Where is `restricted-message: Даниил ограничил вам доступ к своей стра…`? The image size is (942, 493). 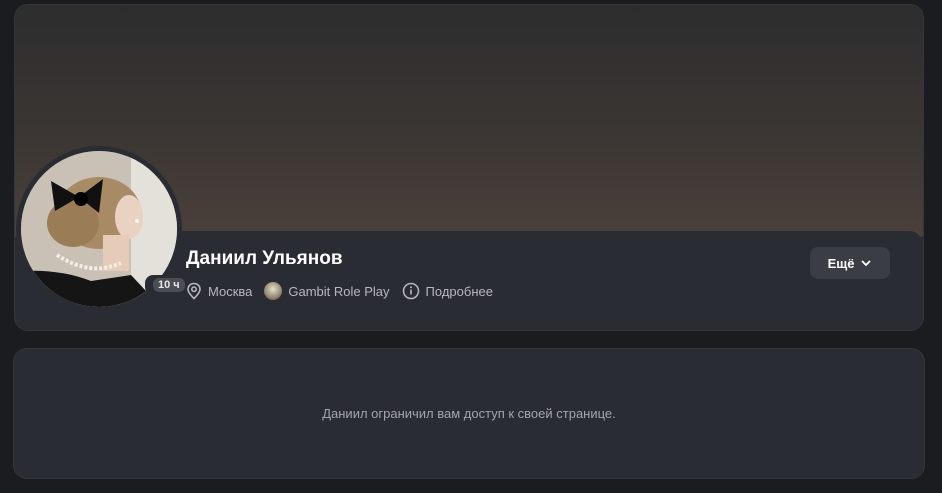 restricted-message: Даниил ограничил вам доступ к своей стра… is located at coordinates (469, 413).